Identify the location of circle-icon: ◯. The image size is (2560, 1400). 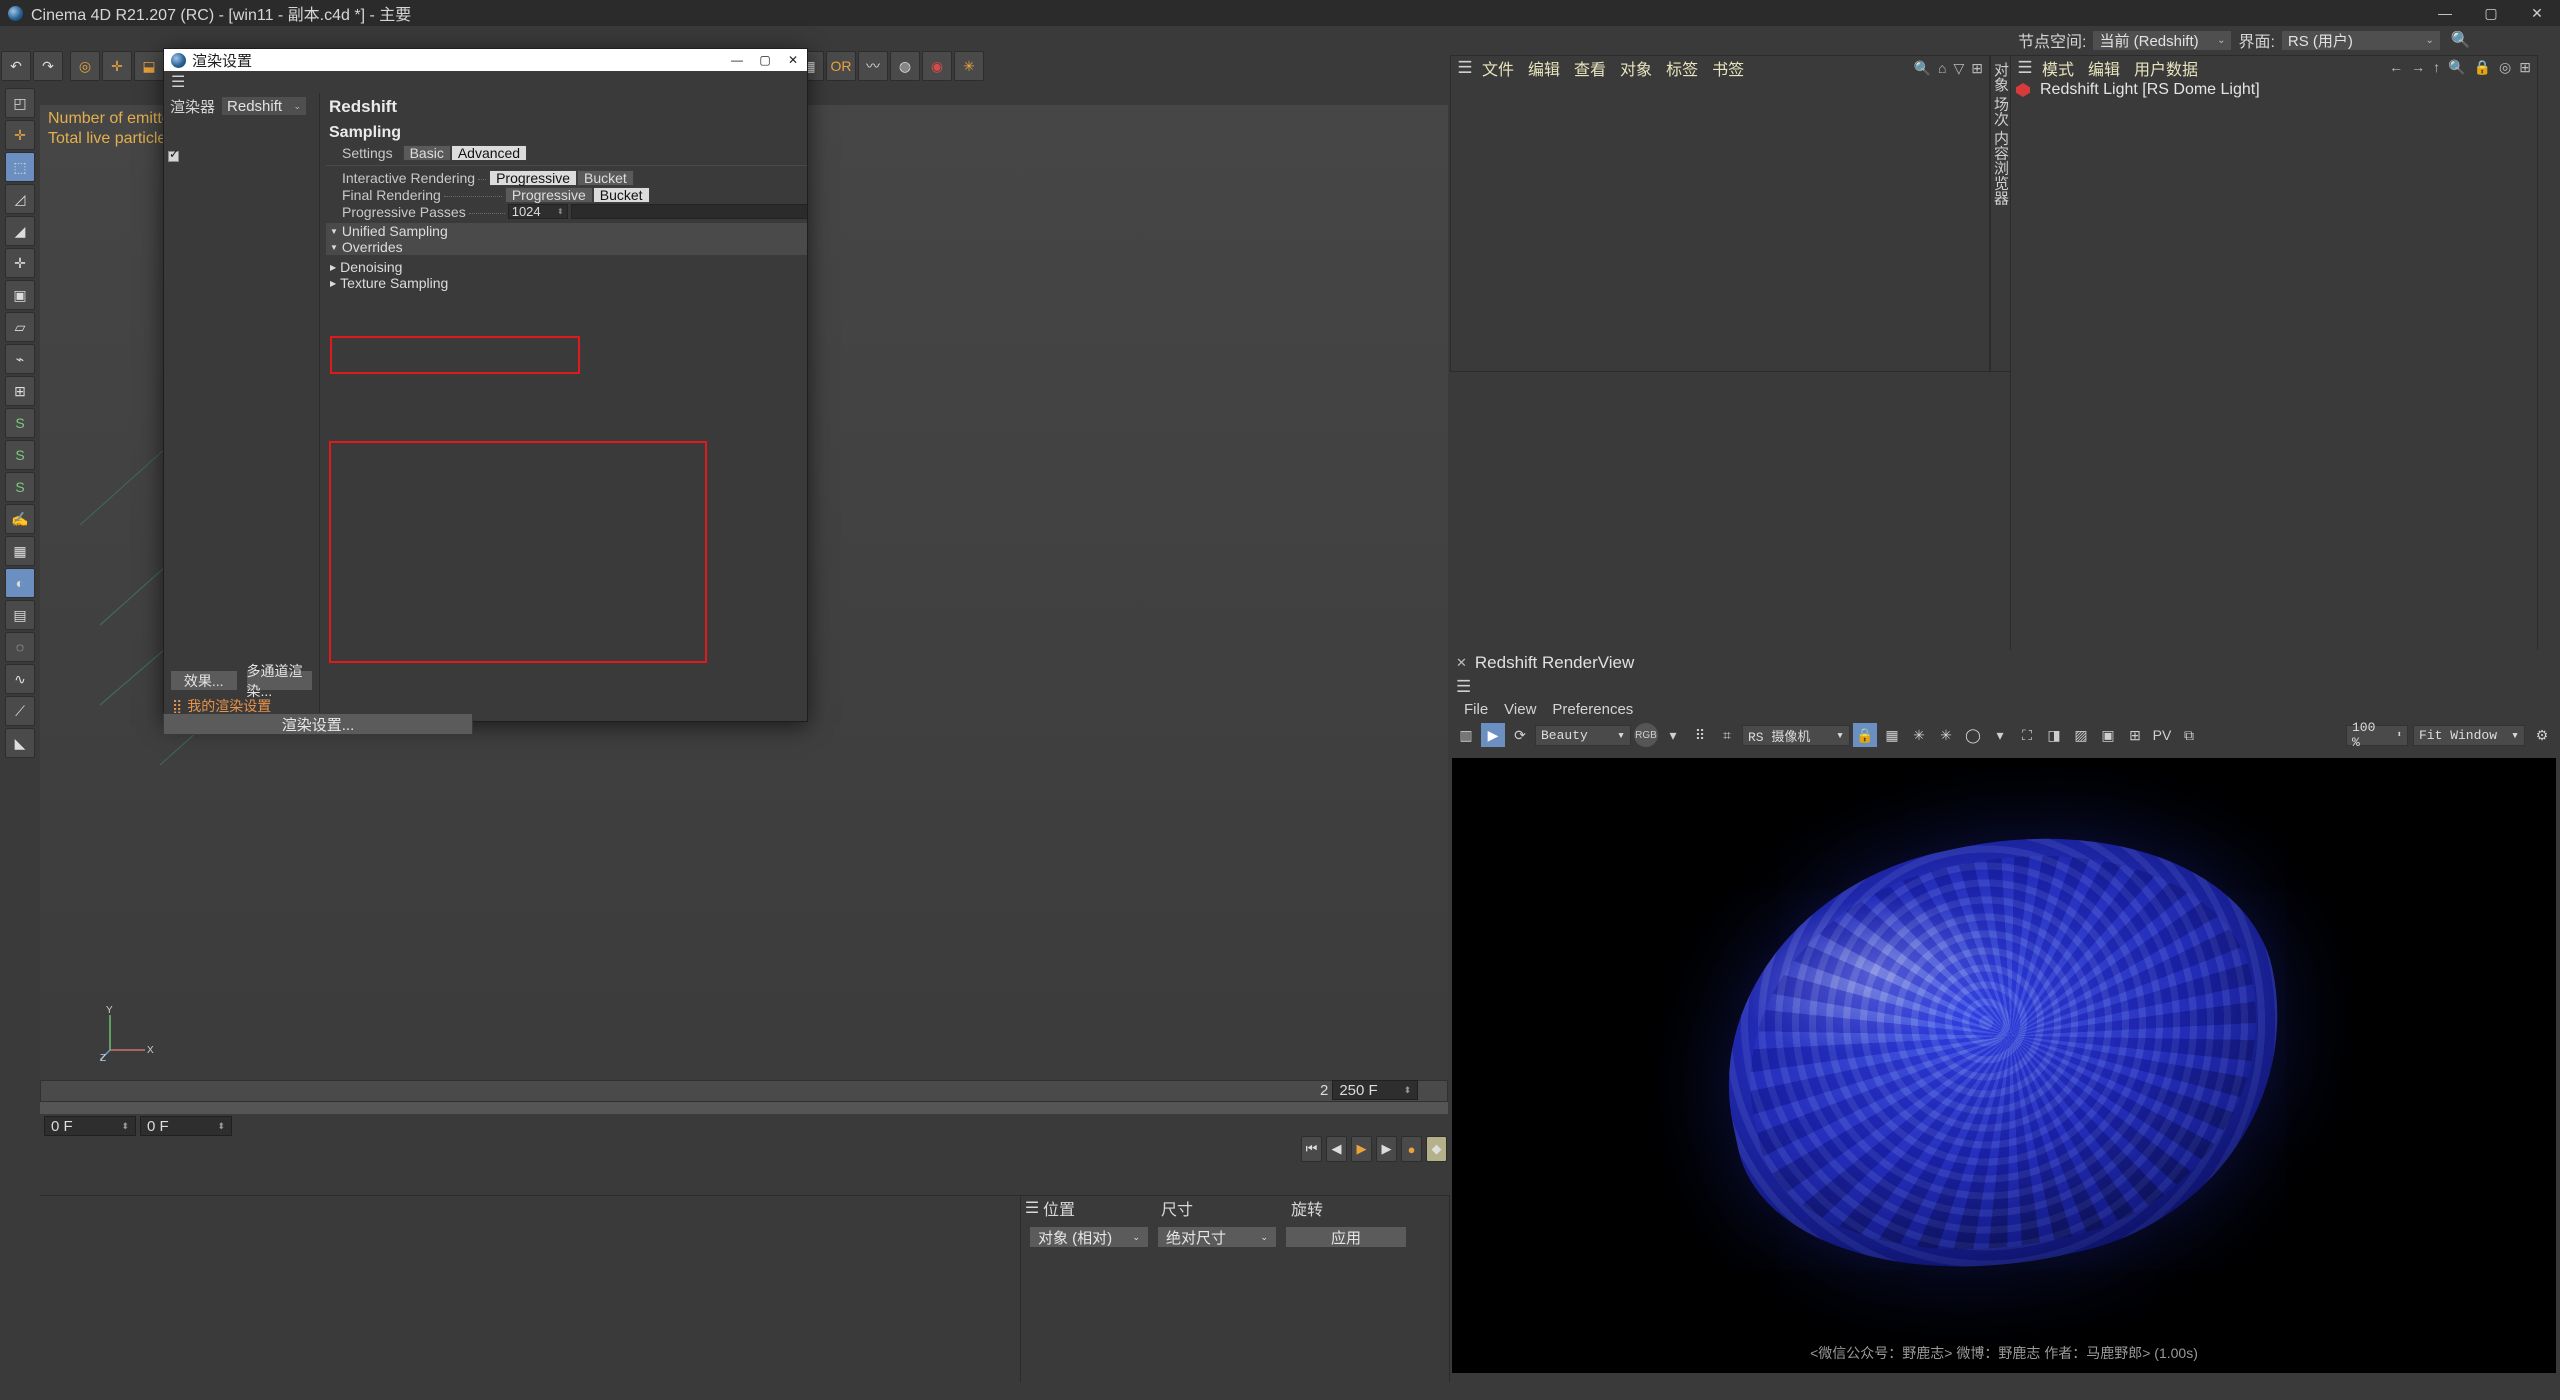
(1973, 735).